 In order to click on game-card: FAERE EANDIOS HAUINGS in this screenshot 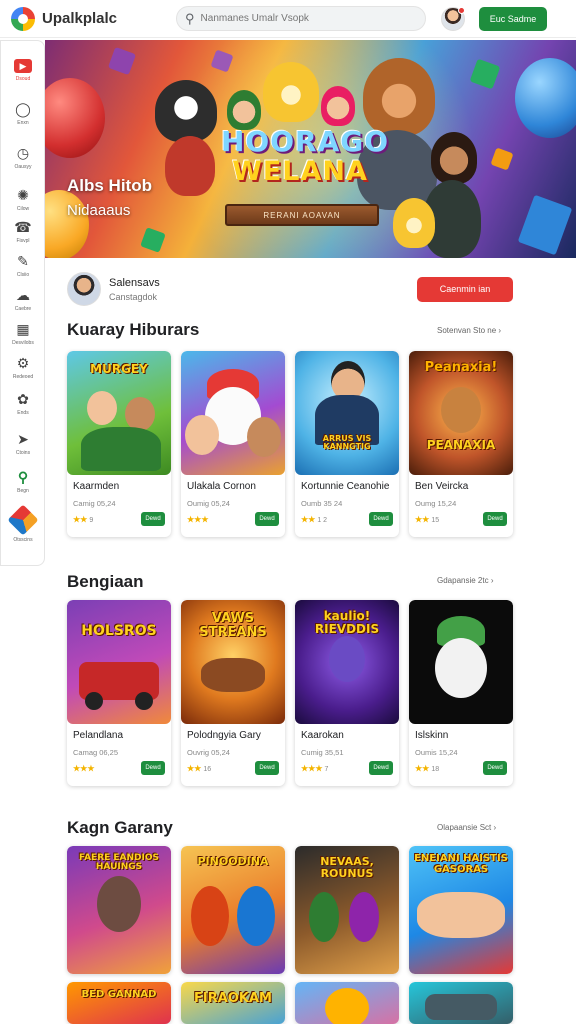, I will do `click(119, 910)`.